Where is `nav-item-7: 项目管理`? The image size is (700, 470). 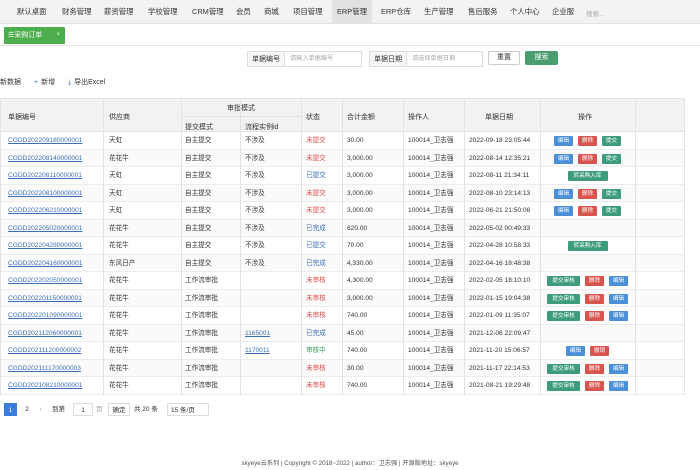 nav-item-7: 项目管理 is located at coordinates (308, 12).